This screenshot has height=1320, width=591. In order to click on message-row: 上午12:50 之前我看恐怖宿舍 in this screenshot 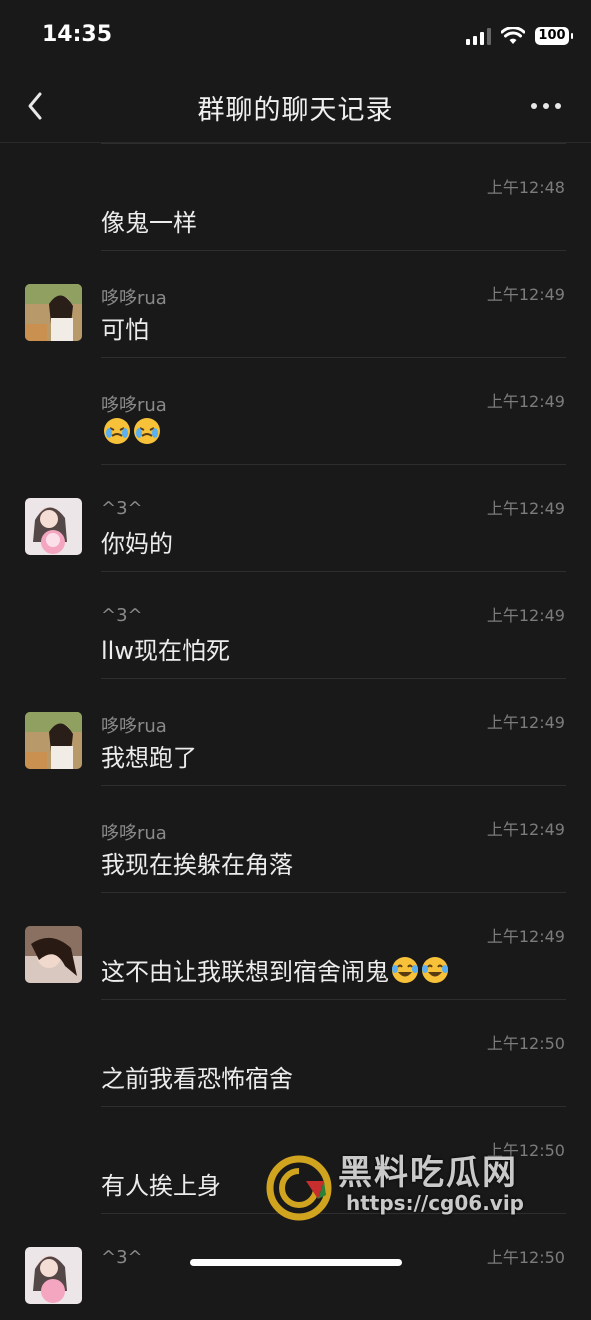, I will do `click(295, 1052)`.